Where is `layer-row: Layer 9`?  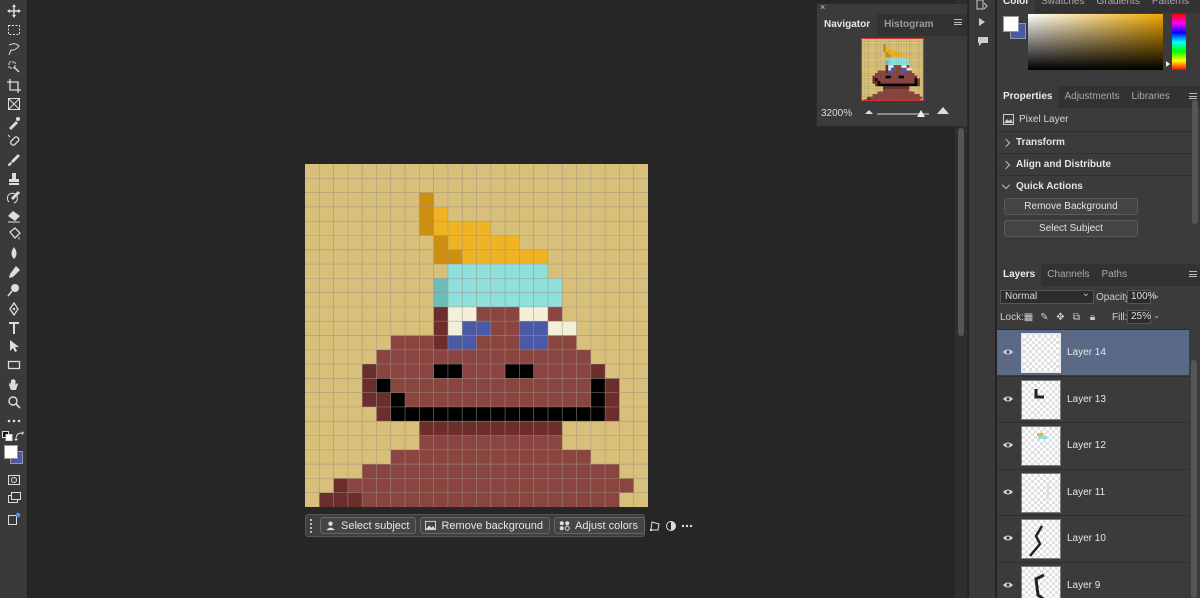 layer-row: Layer 9 is located at coordinates (1093, 579).